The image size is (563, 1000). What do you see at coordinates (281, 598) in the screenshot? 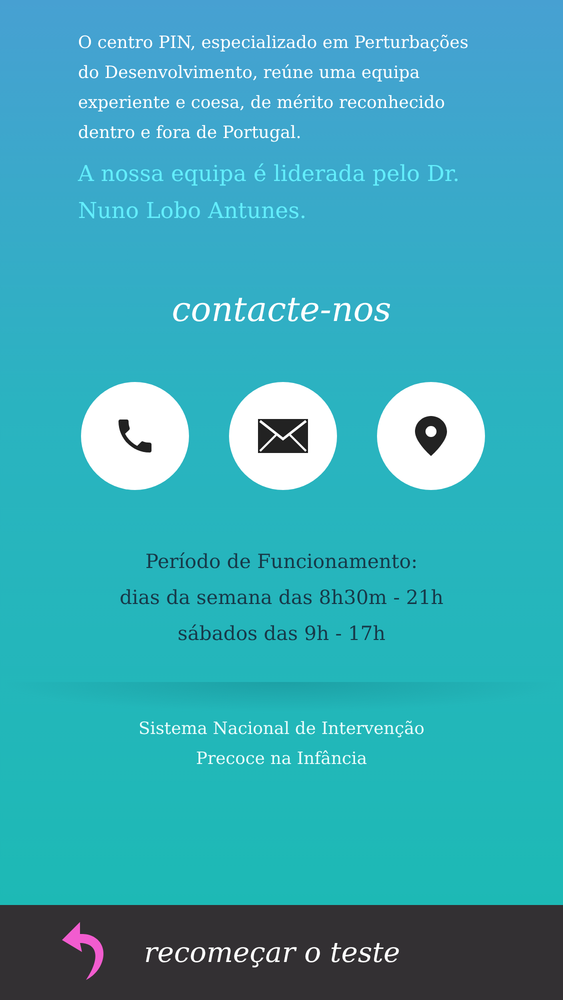
I see `hours-text: dias da semana das 8h30m - 21h` at bounding box center [281, 598].